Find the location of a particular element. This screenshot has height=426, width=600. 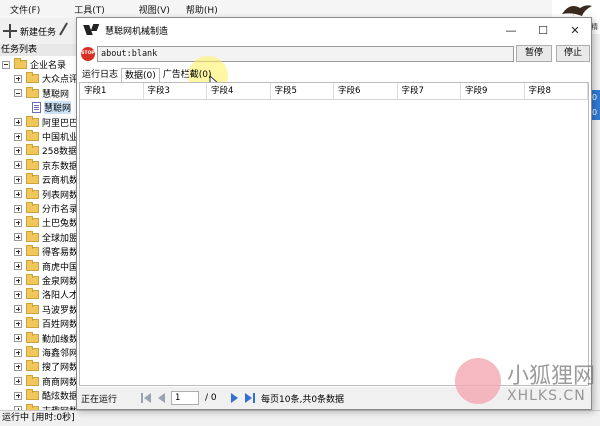

tree-item: 企业名录 is located at coordinates (34, 64).